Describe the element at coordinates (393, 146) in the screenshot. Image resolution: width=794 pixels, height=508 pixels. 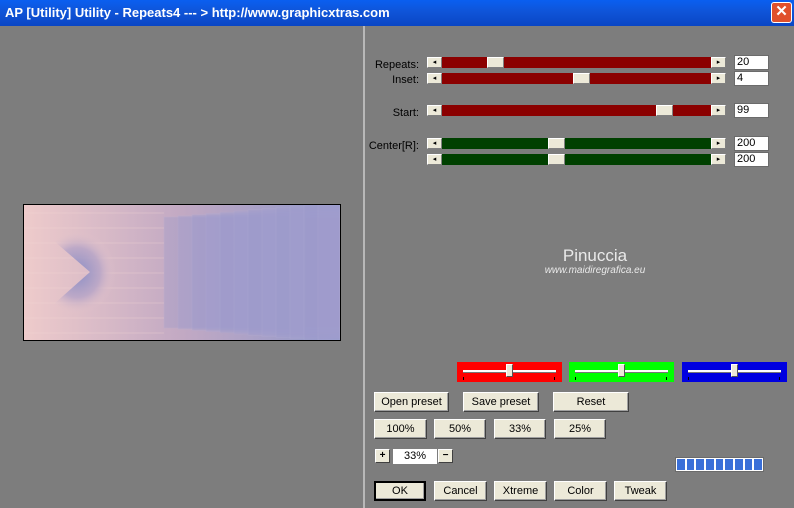
I see `slider-label: Center[R]:` at that location.